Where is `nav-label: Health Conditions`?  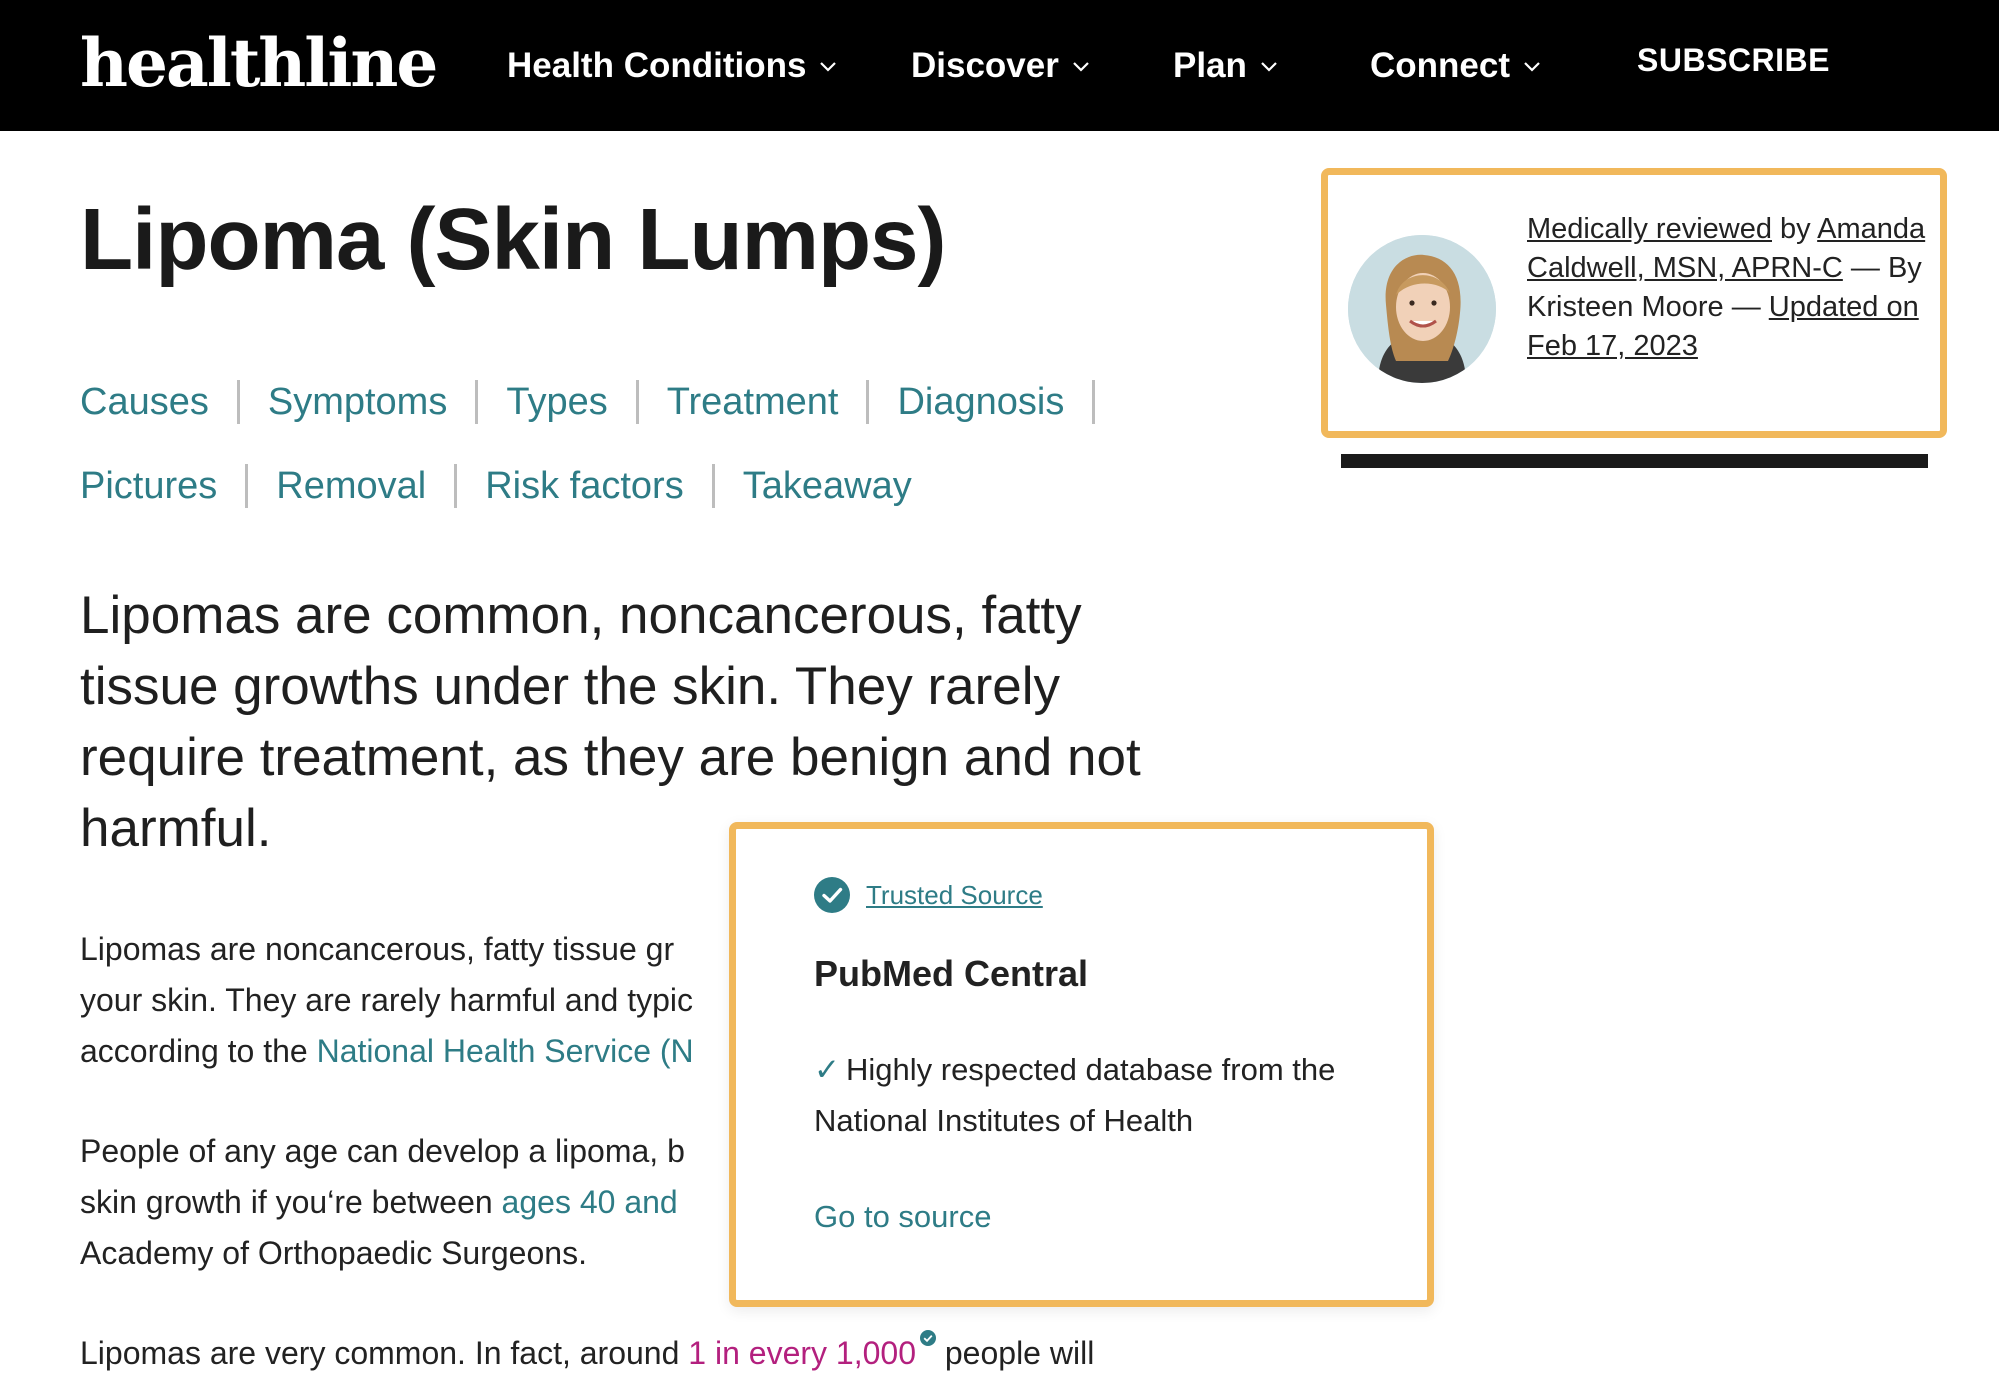 nav-label: Health Conditions is located at coordinates (657, 65).